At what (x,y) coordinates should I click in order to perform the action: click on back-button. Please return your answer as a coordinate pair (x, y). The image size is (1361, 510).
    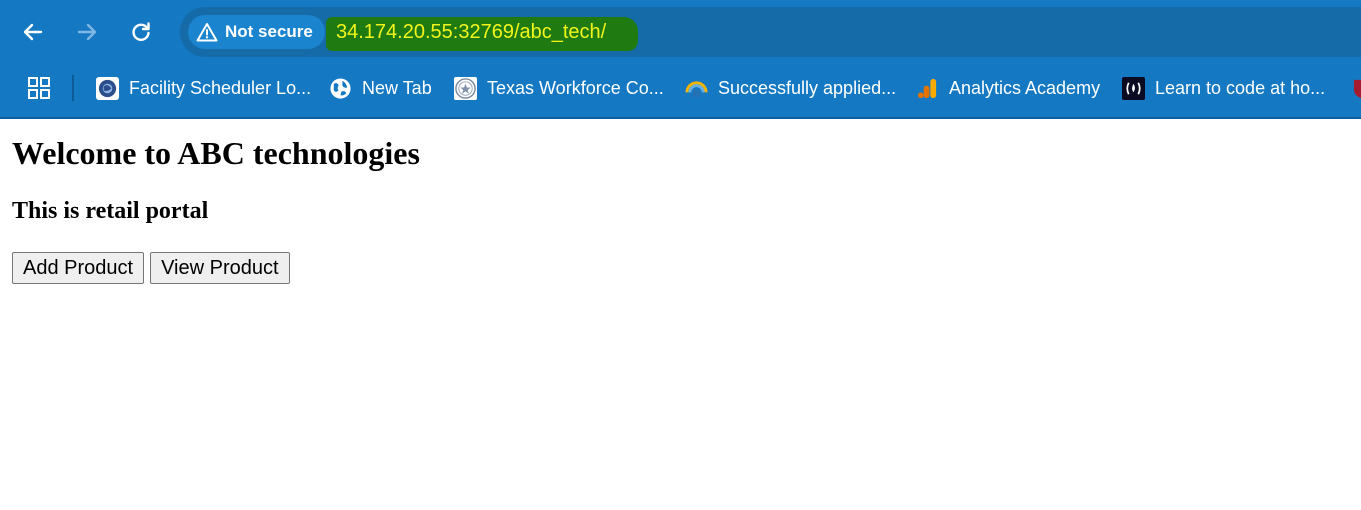
    Looking at the image, I should click on (33, 32).